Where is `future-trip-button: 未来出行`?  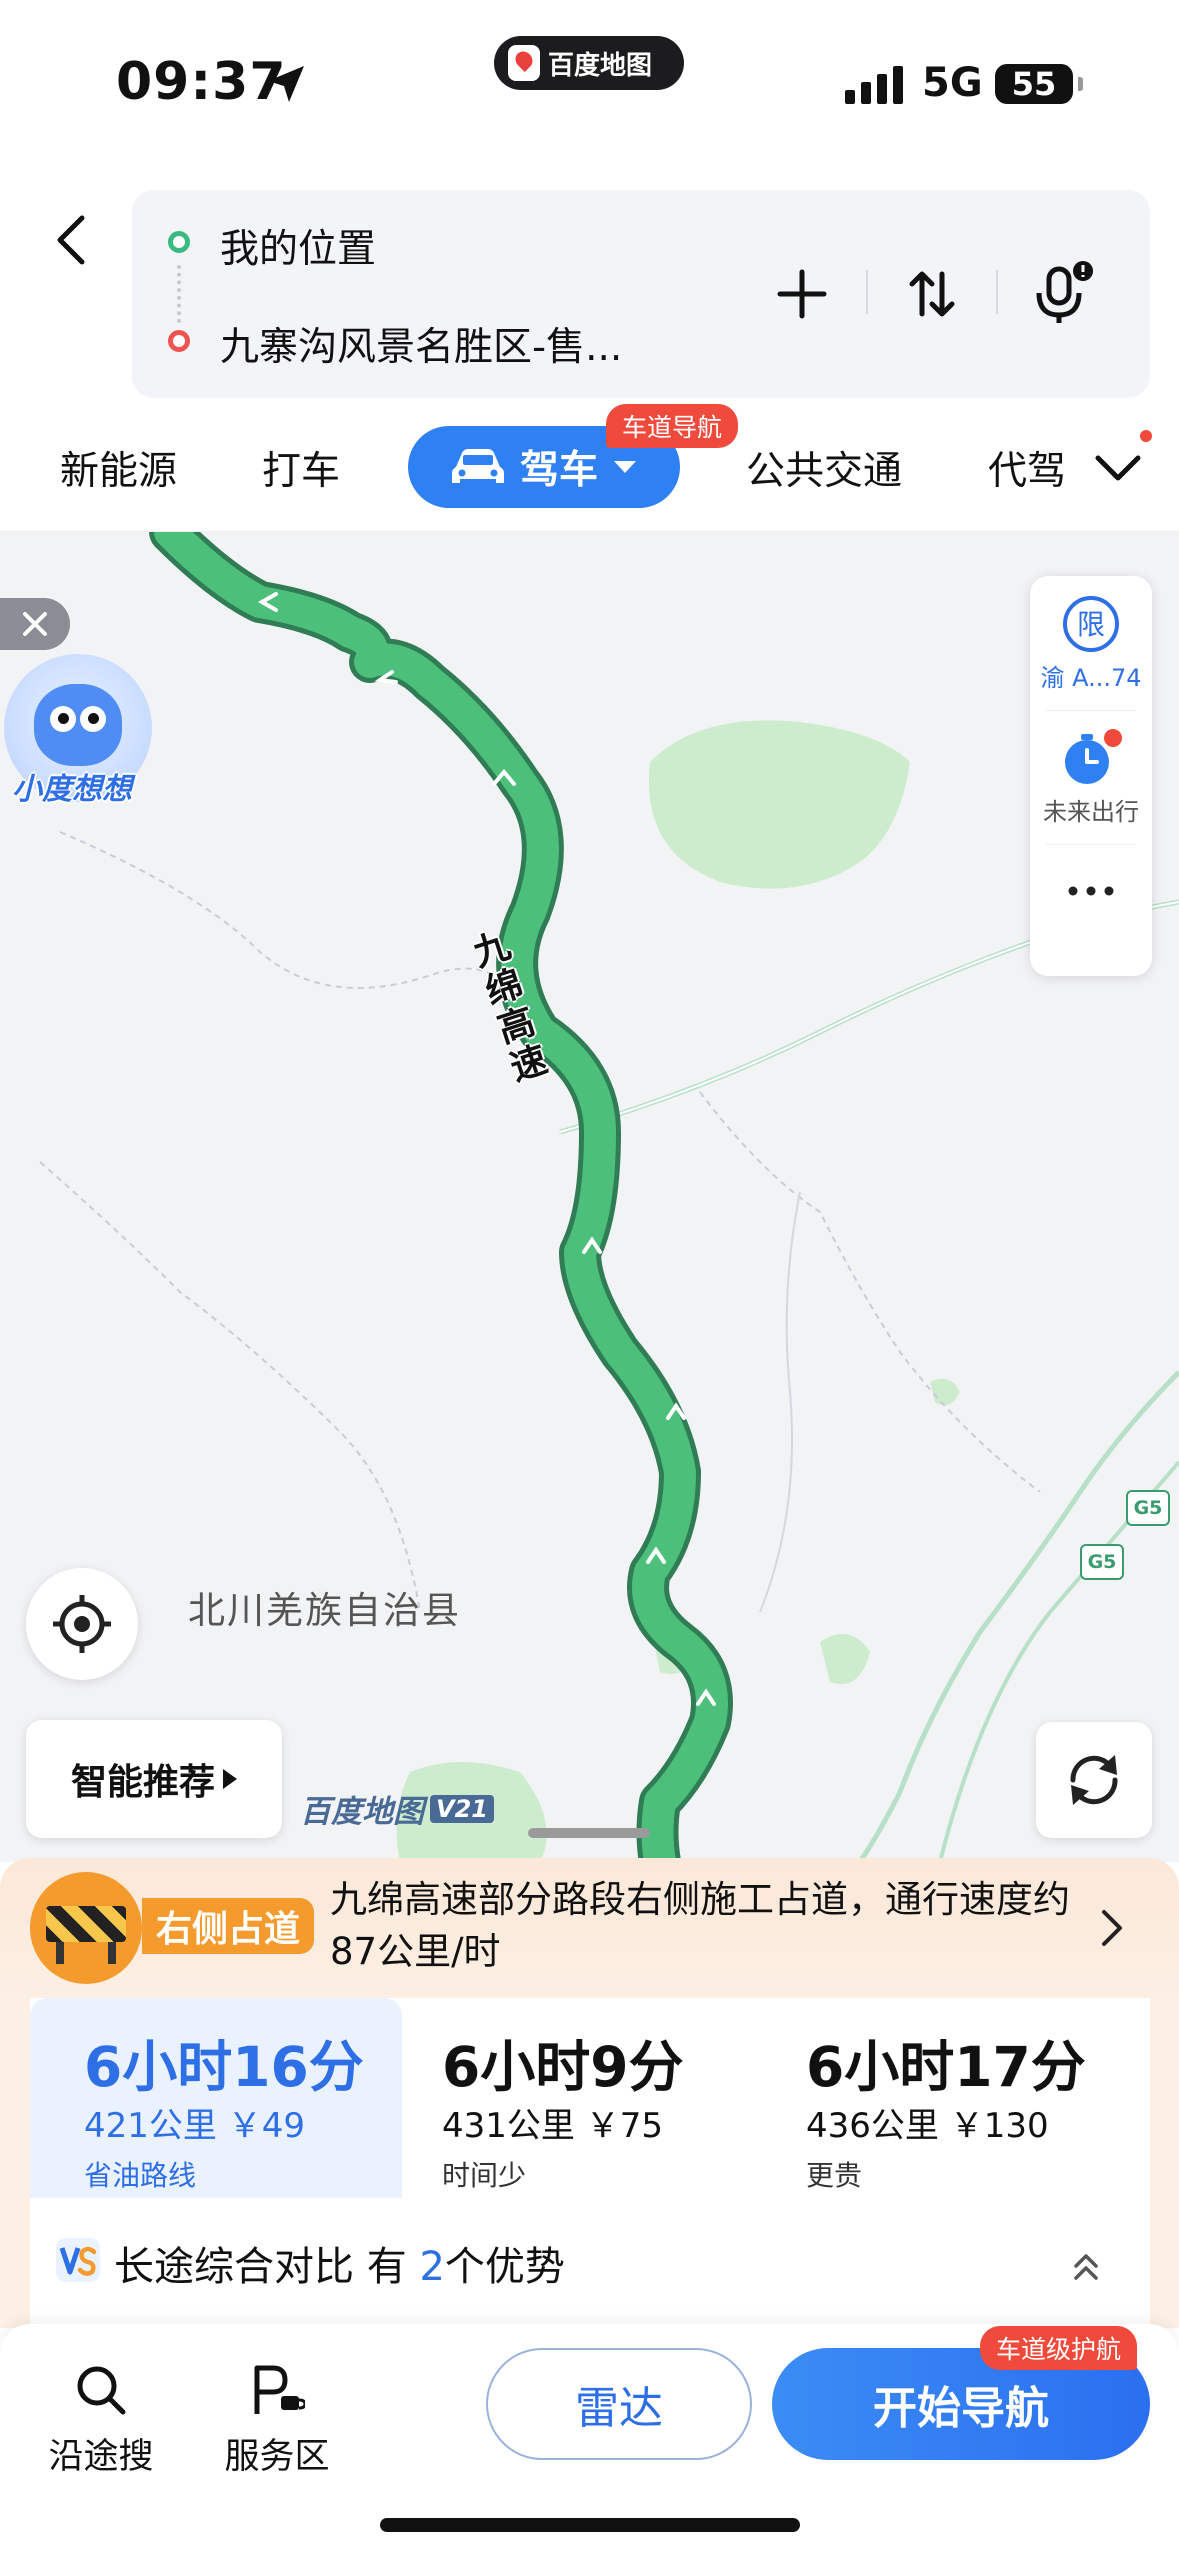
future-trip-button: 未来出行 is located at coordinates (1091, 777).